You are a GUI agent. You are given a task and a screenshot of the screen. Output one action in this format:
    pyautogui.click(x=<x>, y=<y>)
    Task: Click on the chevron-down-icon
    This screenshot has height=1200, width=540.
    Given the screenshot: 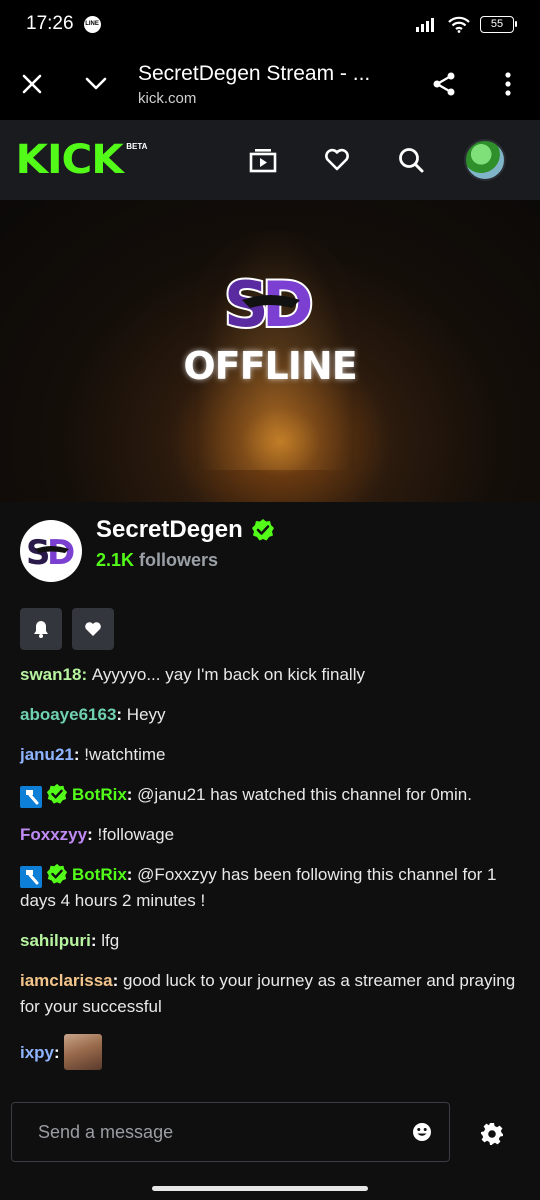 What is the action you would take?
    pyautogui.click(x=96, y=83)
    